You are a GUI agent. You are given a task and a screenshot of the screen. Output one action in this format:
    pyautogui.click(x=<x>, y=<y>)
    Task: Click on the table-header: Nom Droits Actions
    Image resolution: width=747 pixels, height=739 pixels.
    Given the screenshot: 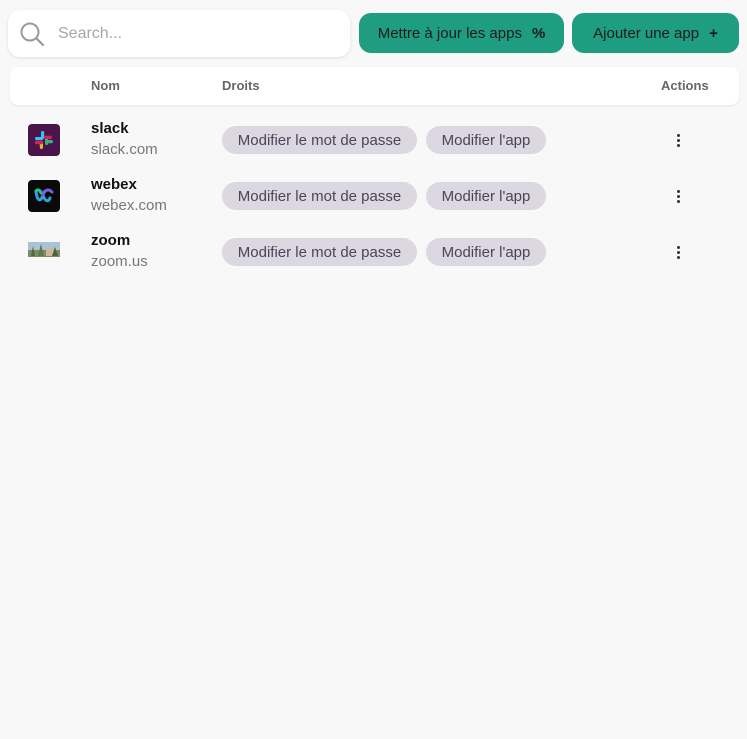 What is the action you would take?
    pyautogui.click(x=374, y=86)
    